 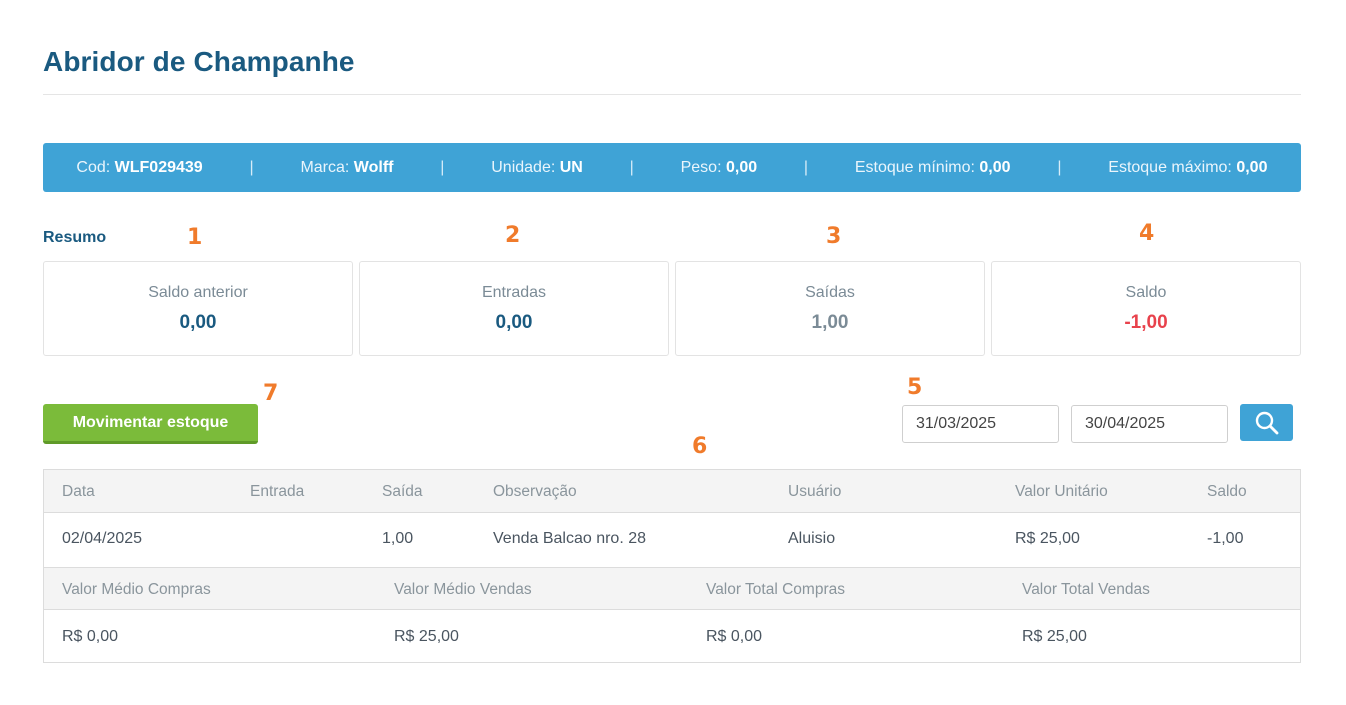 I want to click on info-estoque-minimo: Estoque mínimo: 0,00, so click(x=933, y=168).